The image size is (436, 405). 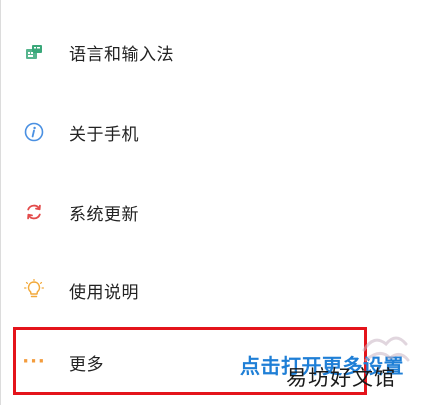 I want to click on watermark-text: 易坊好文馆, so click(x=341, y=378).